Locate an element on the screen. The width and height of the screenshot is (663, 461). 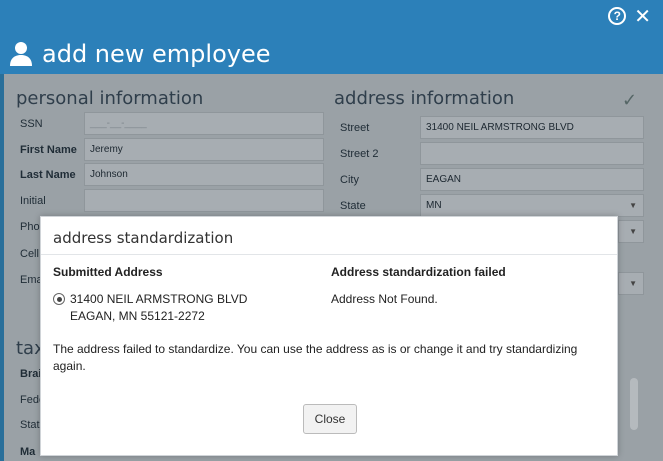
street-value: 31400 NEIL ARMSTRONG BLVD is located at coordinates (500, 127).